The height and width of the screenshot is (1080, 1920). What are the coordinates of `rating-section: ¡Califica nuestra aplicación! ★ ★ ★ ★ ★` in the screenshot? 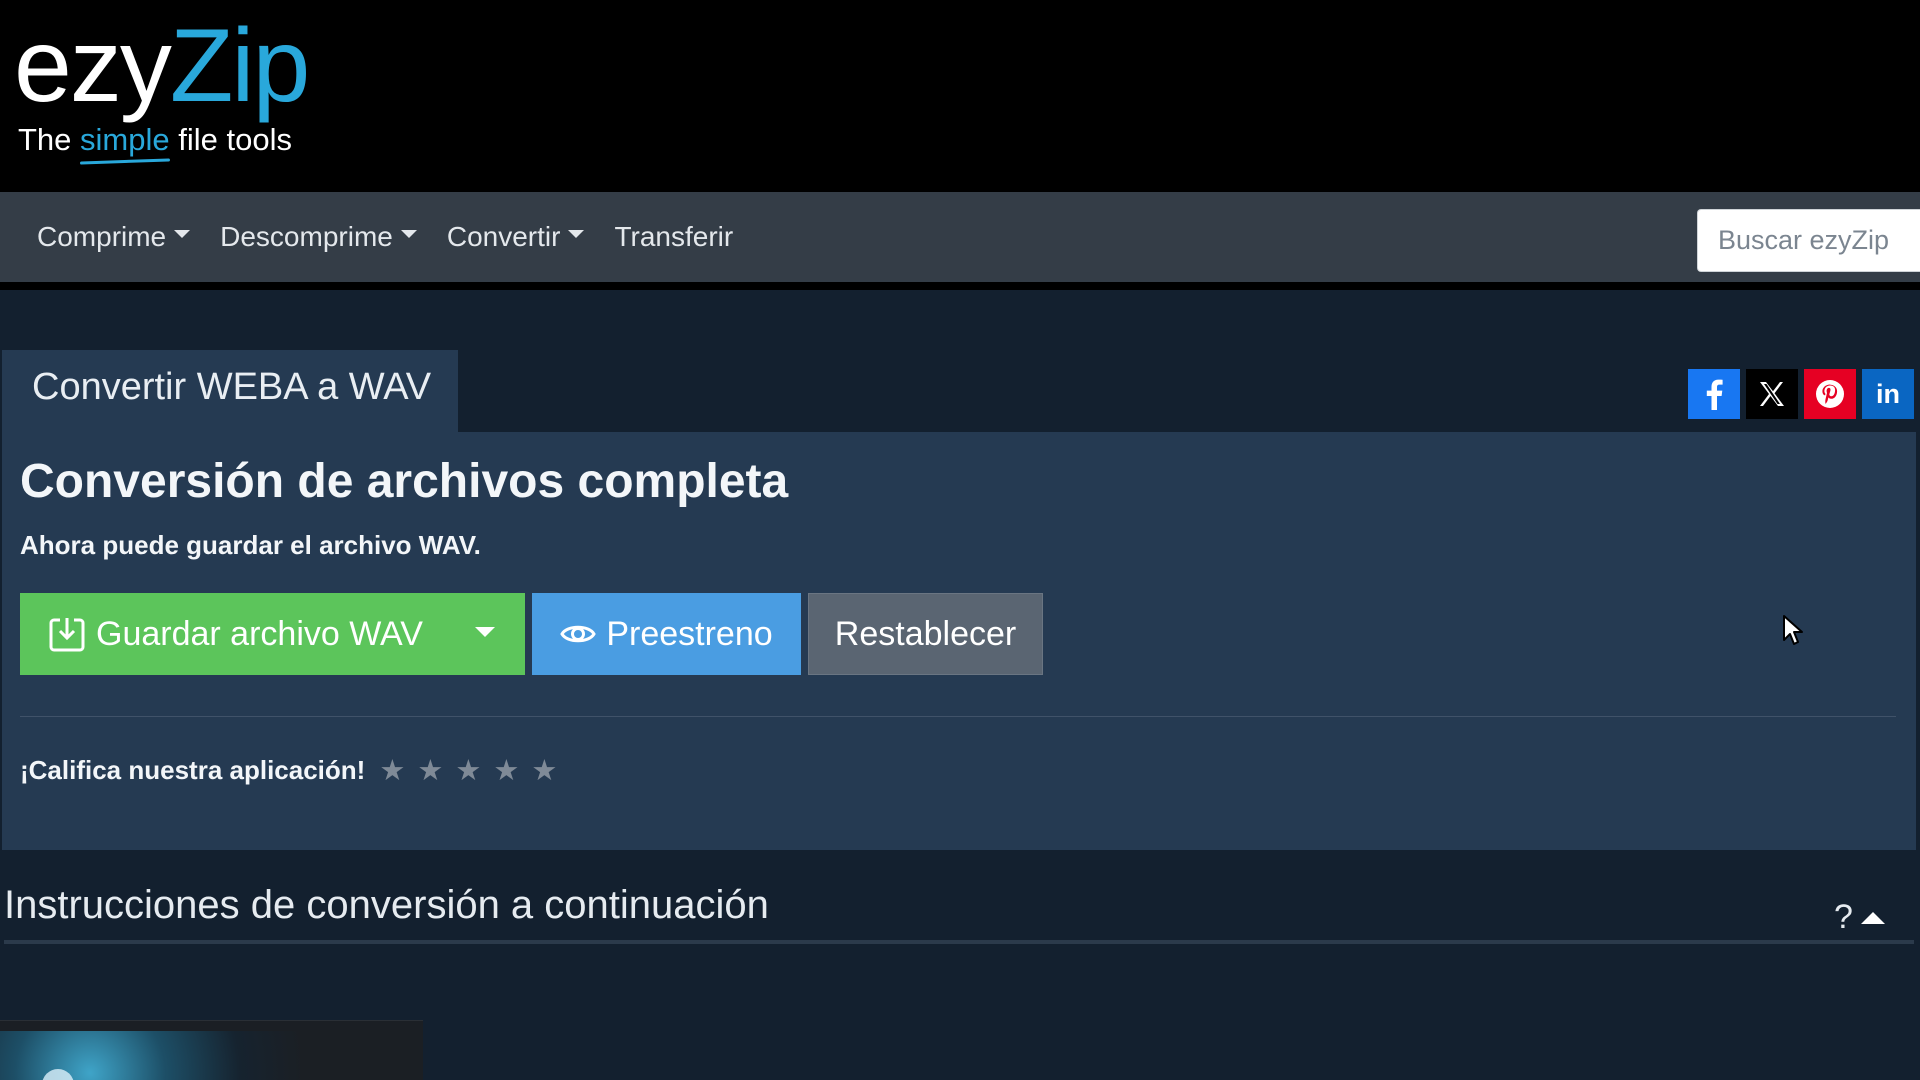 It's located at (288, 770).